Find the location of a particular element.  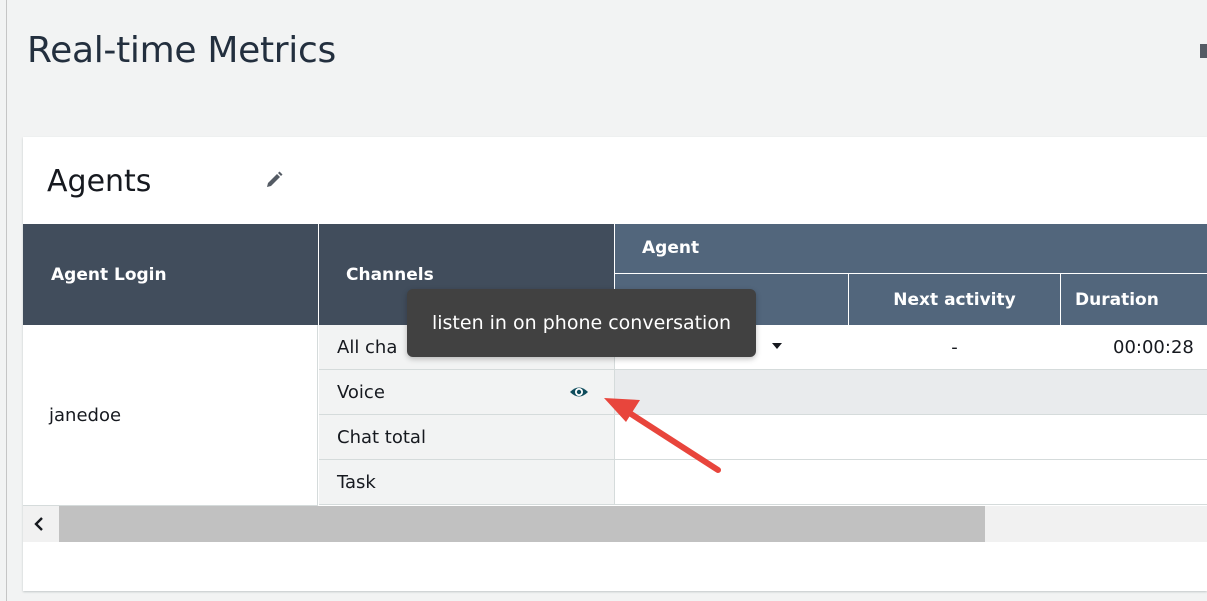

tooltip: listen in on phone conversation is located at coordinates (581, 323).